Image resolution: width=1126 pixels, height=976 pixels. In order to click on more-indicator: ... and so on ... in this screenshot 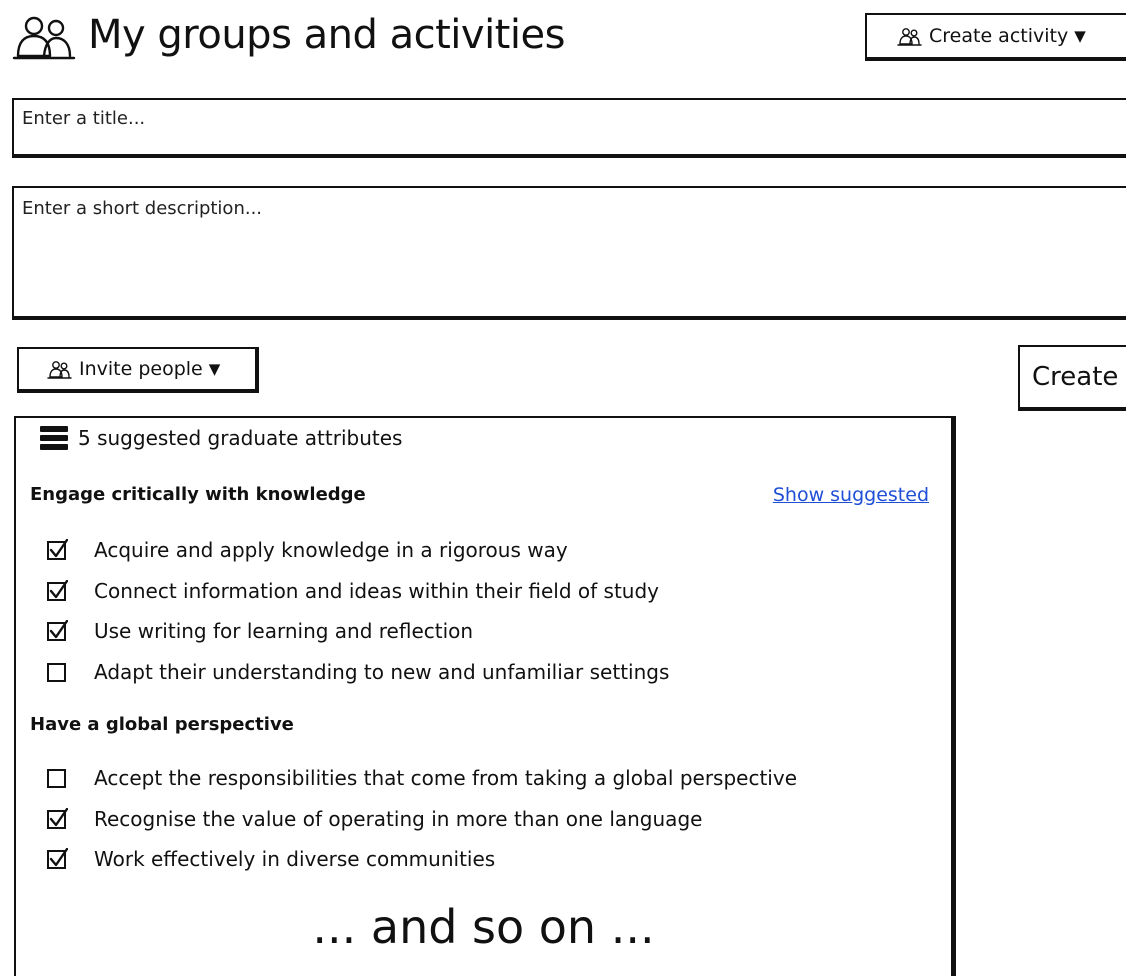, I will do `click(483, 927)`.